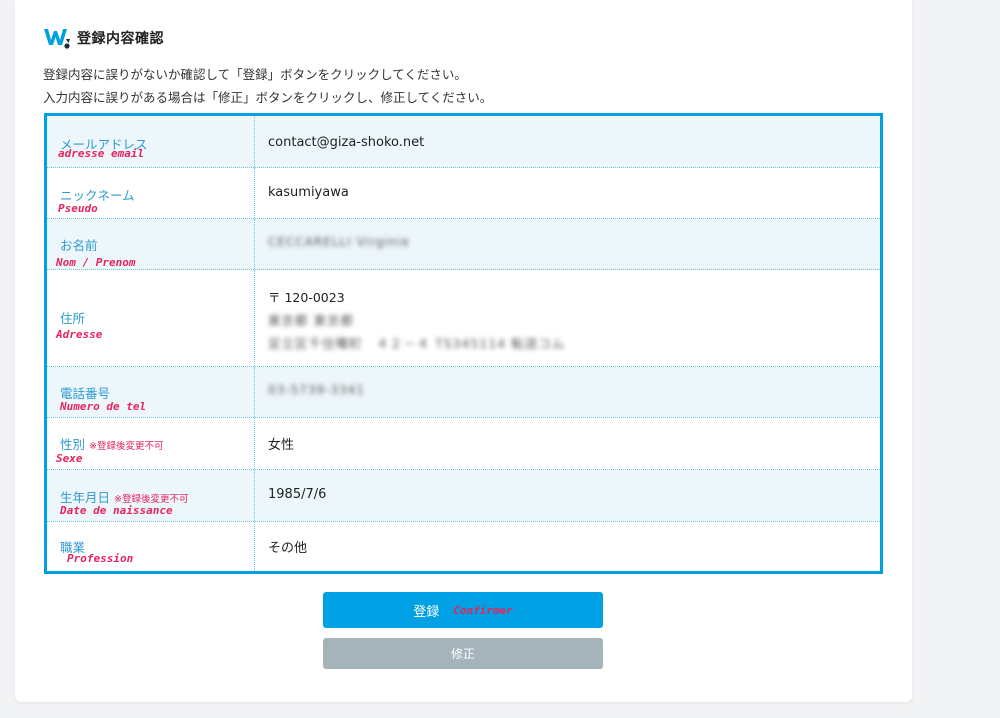 Image resolution: width=1000 pixels, height=718 pixels. I want to click on row-annotation: Nom / Prenom, so click(96, 262).